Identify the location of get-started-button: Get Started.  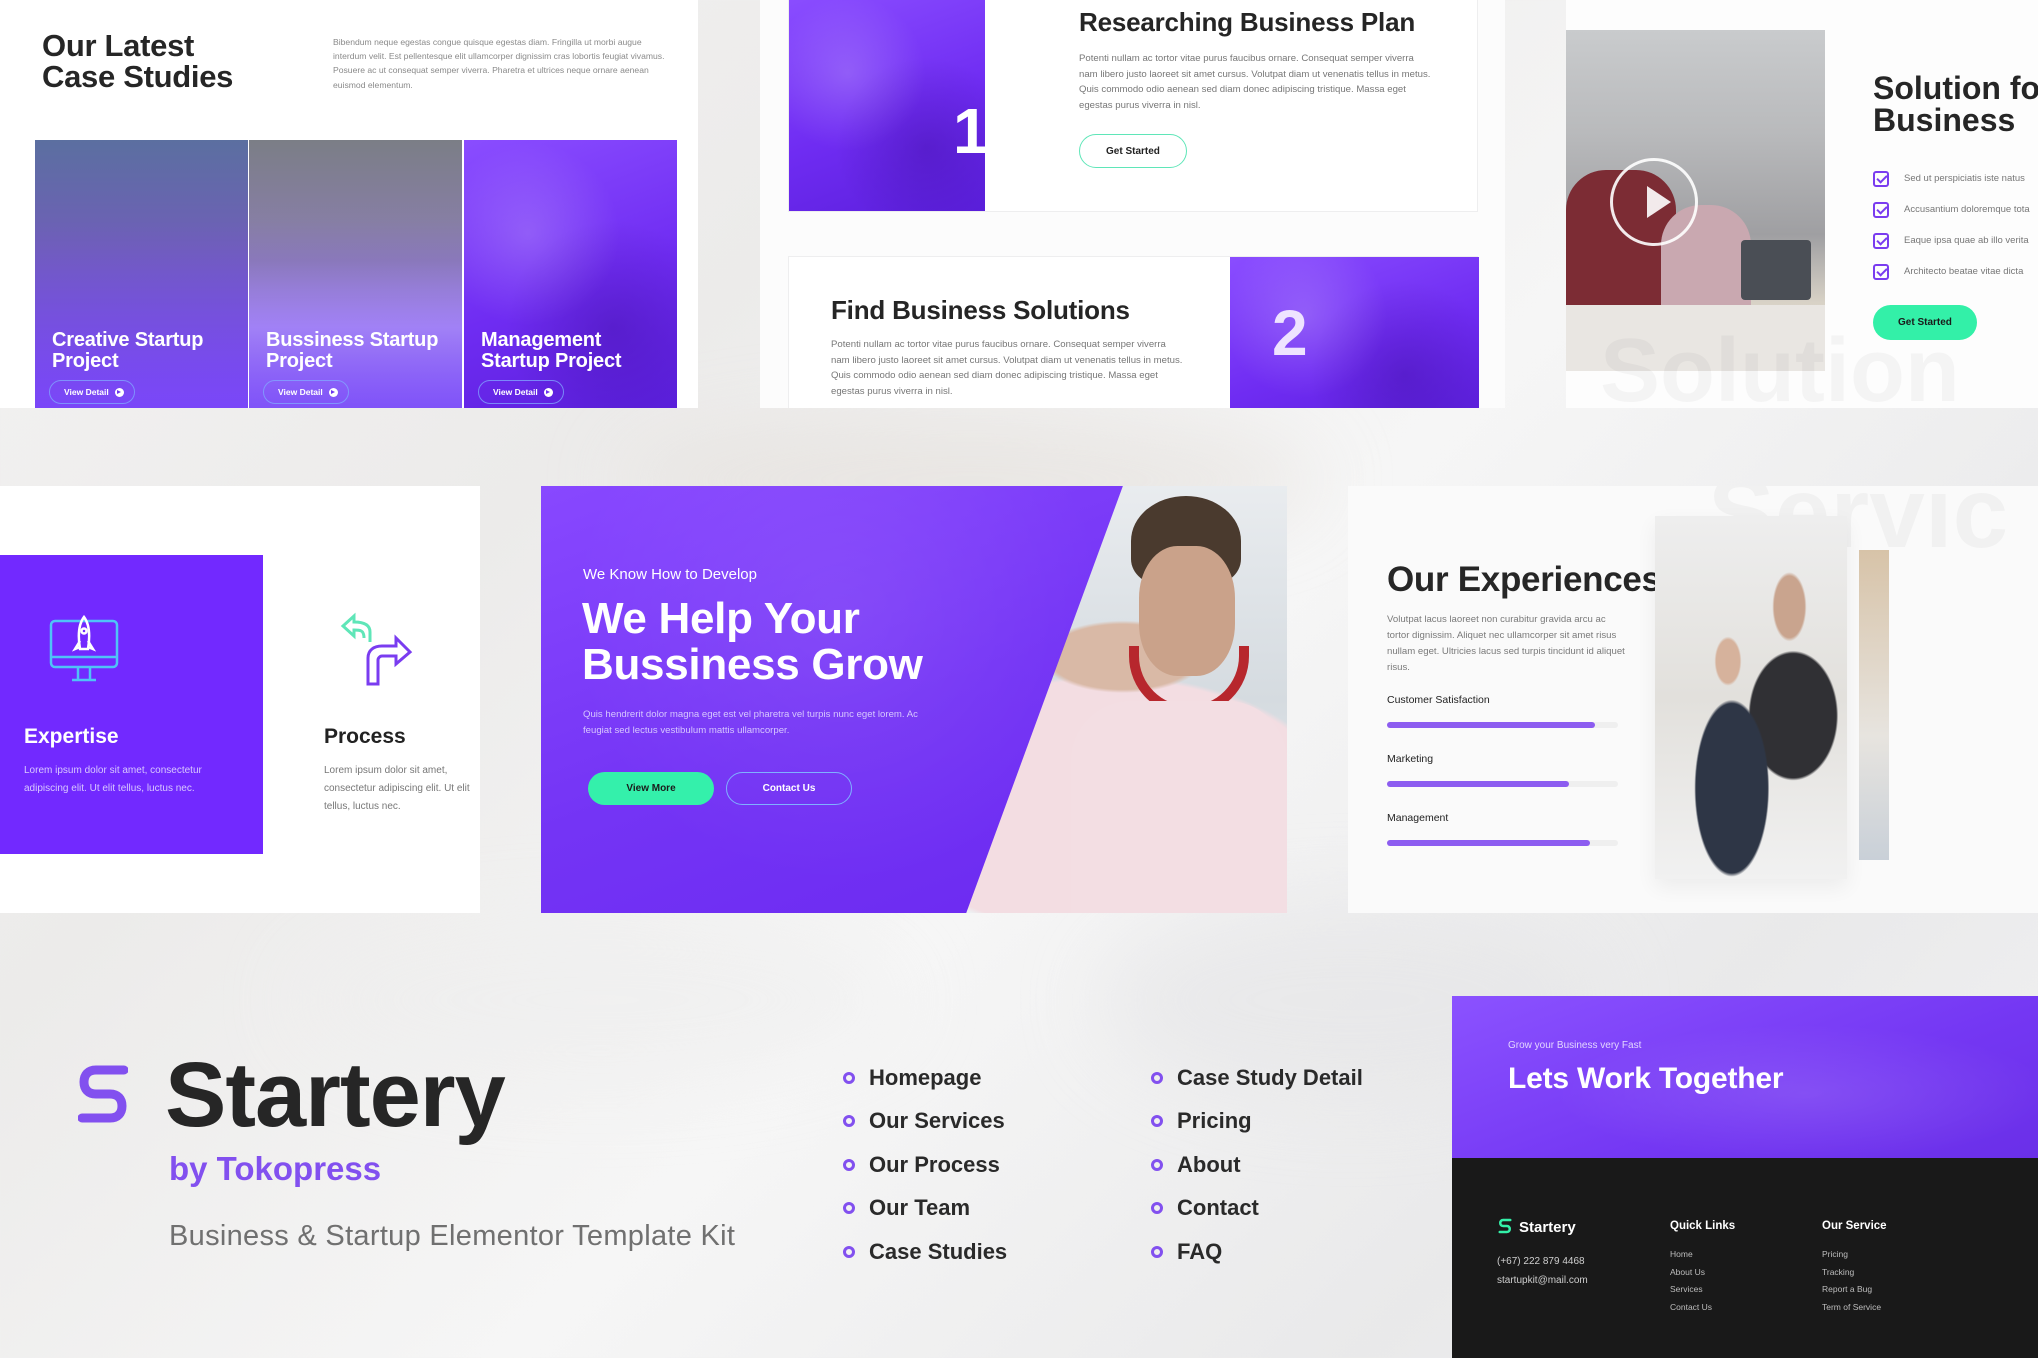
(1133, 151).